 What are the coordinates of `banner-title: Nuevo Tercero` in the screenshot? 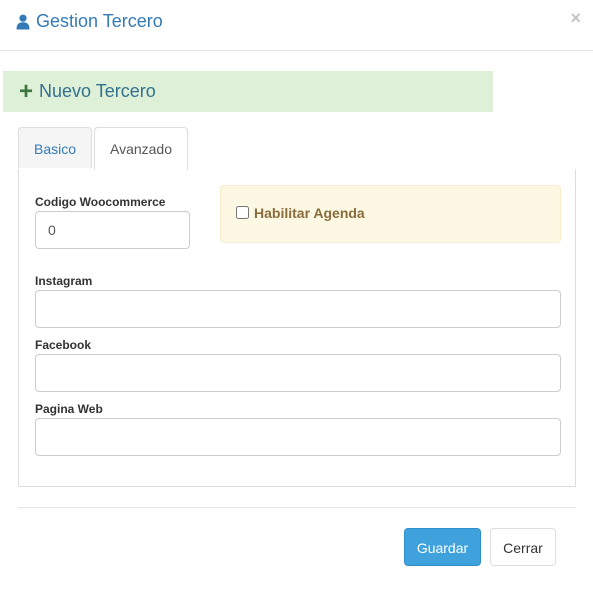 It's located at (97, 91).